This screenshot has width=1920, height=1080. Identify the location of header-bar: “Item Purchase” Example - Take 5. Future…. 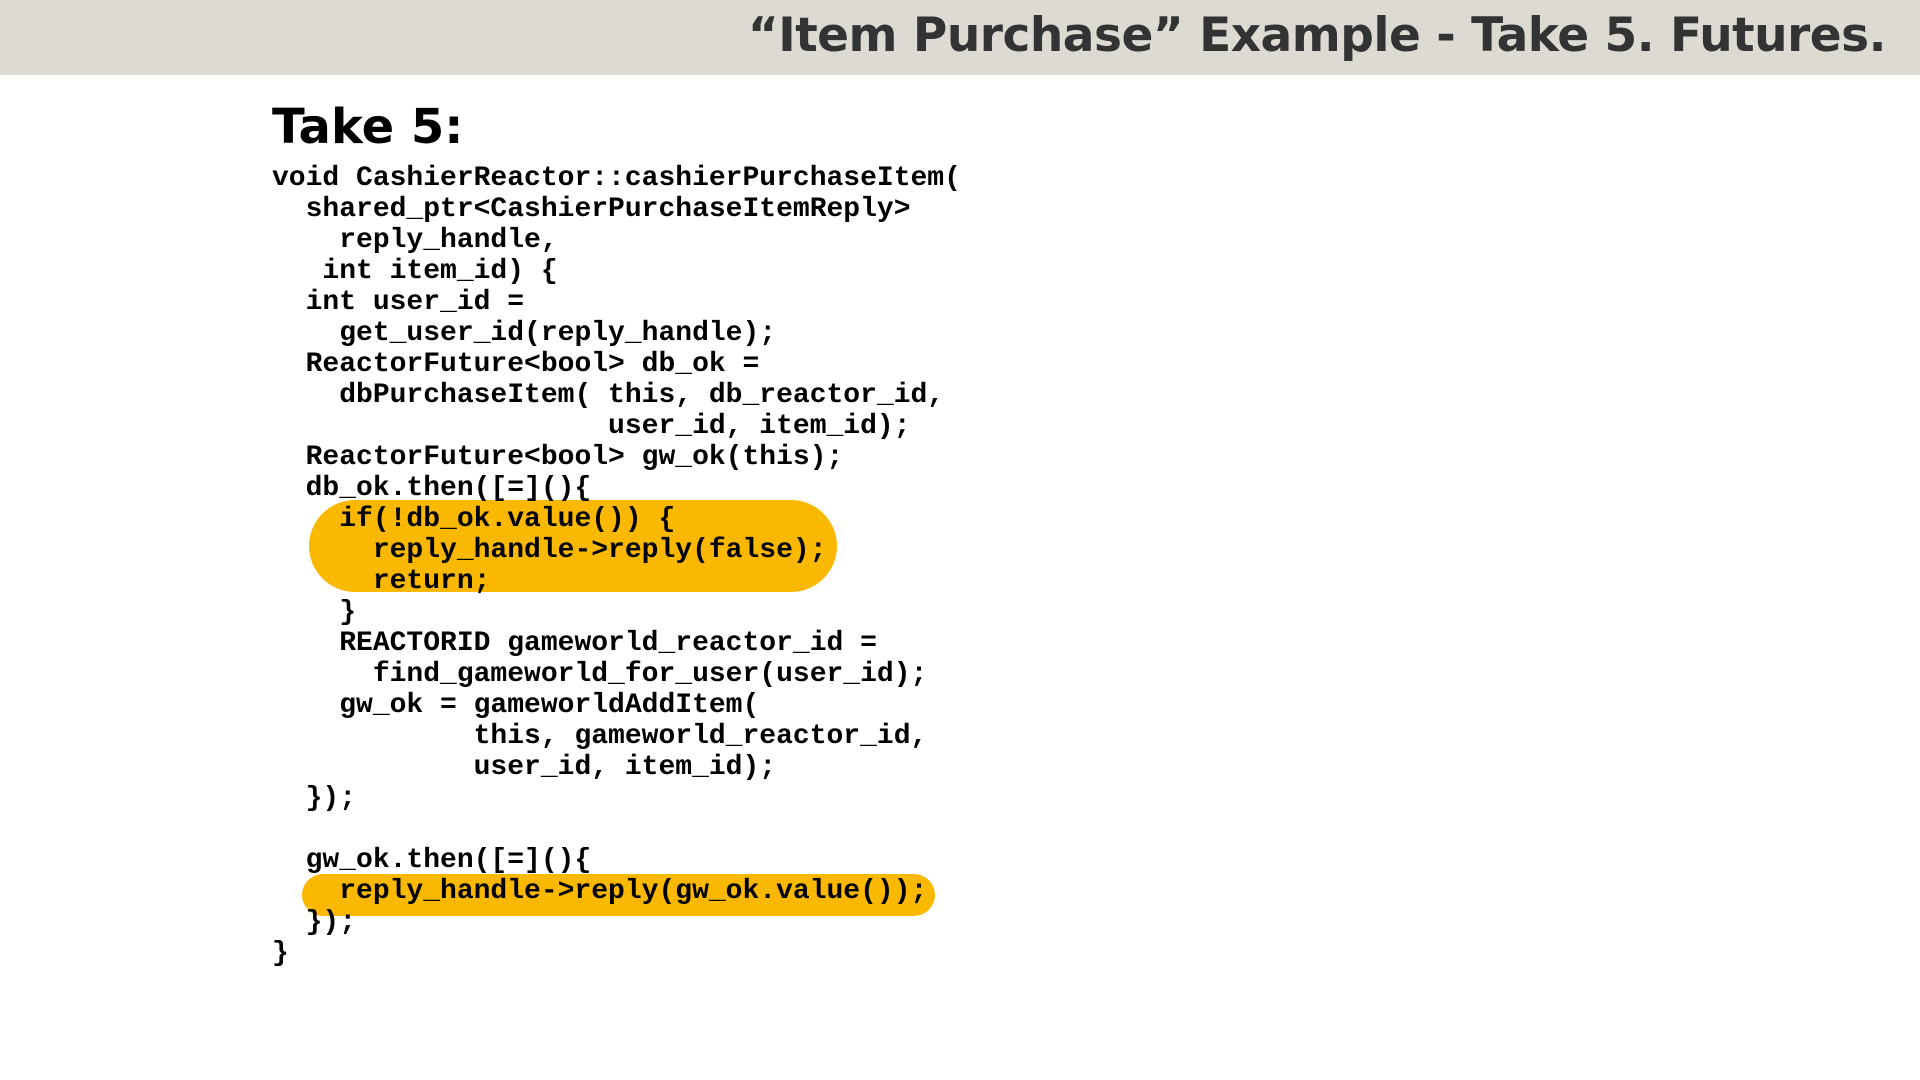
(960, 37).